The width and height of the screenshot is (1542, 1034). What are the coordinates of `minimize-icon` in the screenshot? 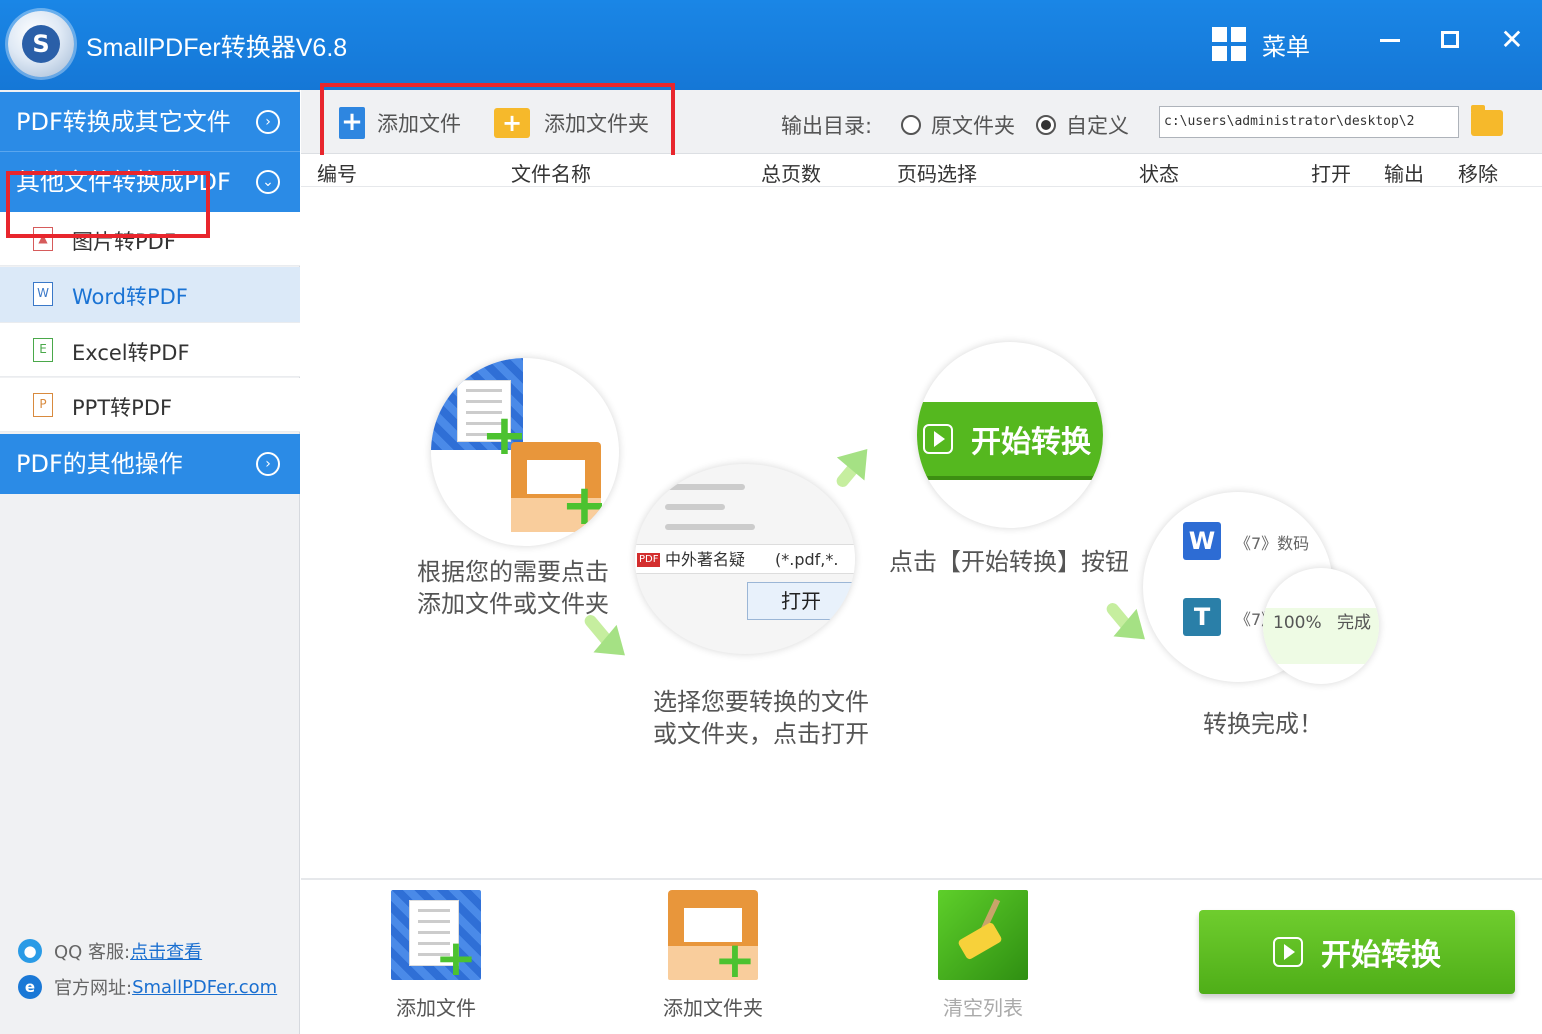 It's located at (1390, 40).